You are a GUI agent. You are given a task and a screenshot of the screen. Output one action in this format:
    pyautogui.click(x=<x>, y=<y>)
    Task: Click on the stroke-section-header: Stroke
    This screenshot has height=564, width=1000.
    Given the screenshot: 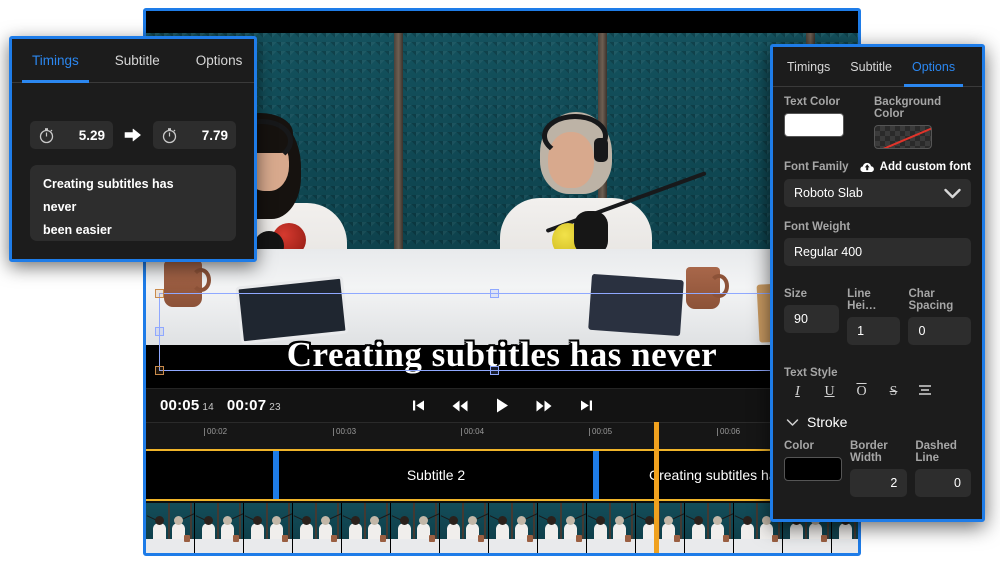 What is the action you would take?
    pyautogui.click(x=878, y=422)
    